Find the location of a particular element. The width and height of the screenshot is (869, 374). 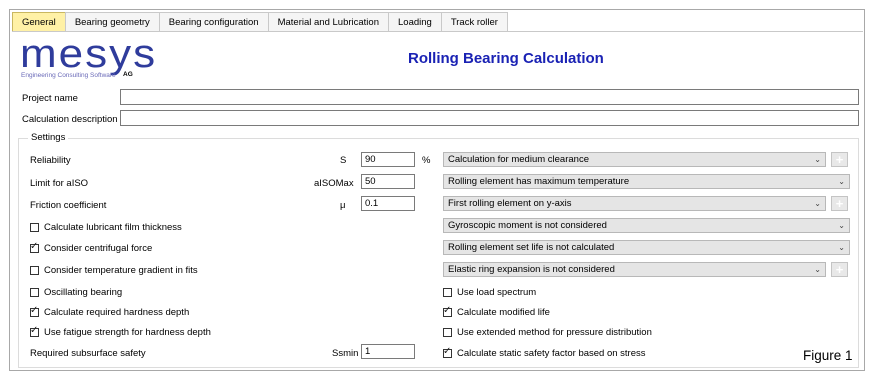

checkbox-label: Consider temperature gradient in fits is located at coordinates (121, 270).